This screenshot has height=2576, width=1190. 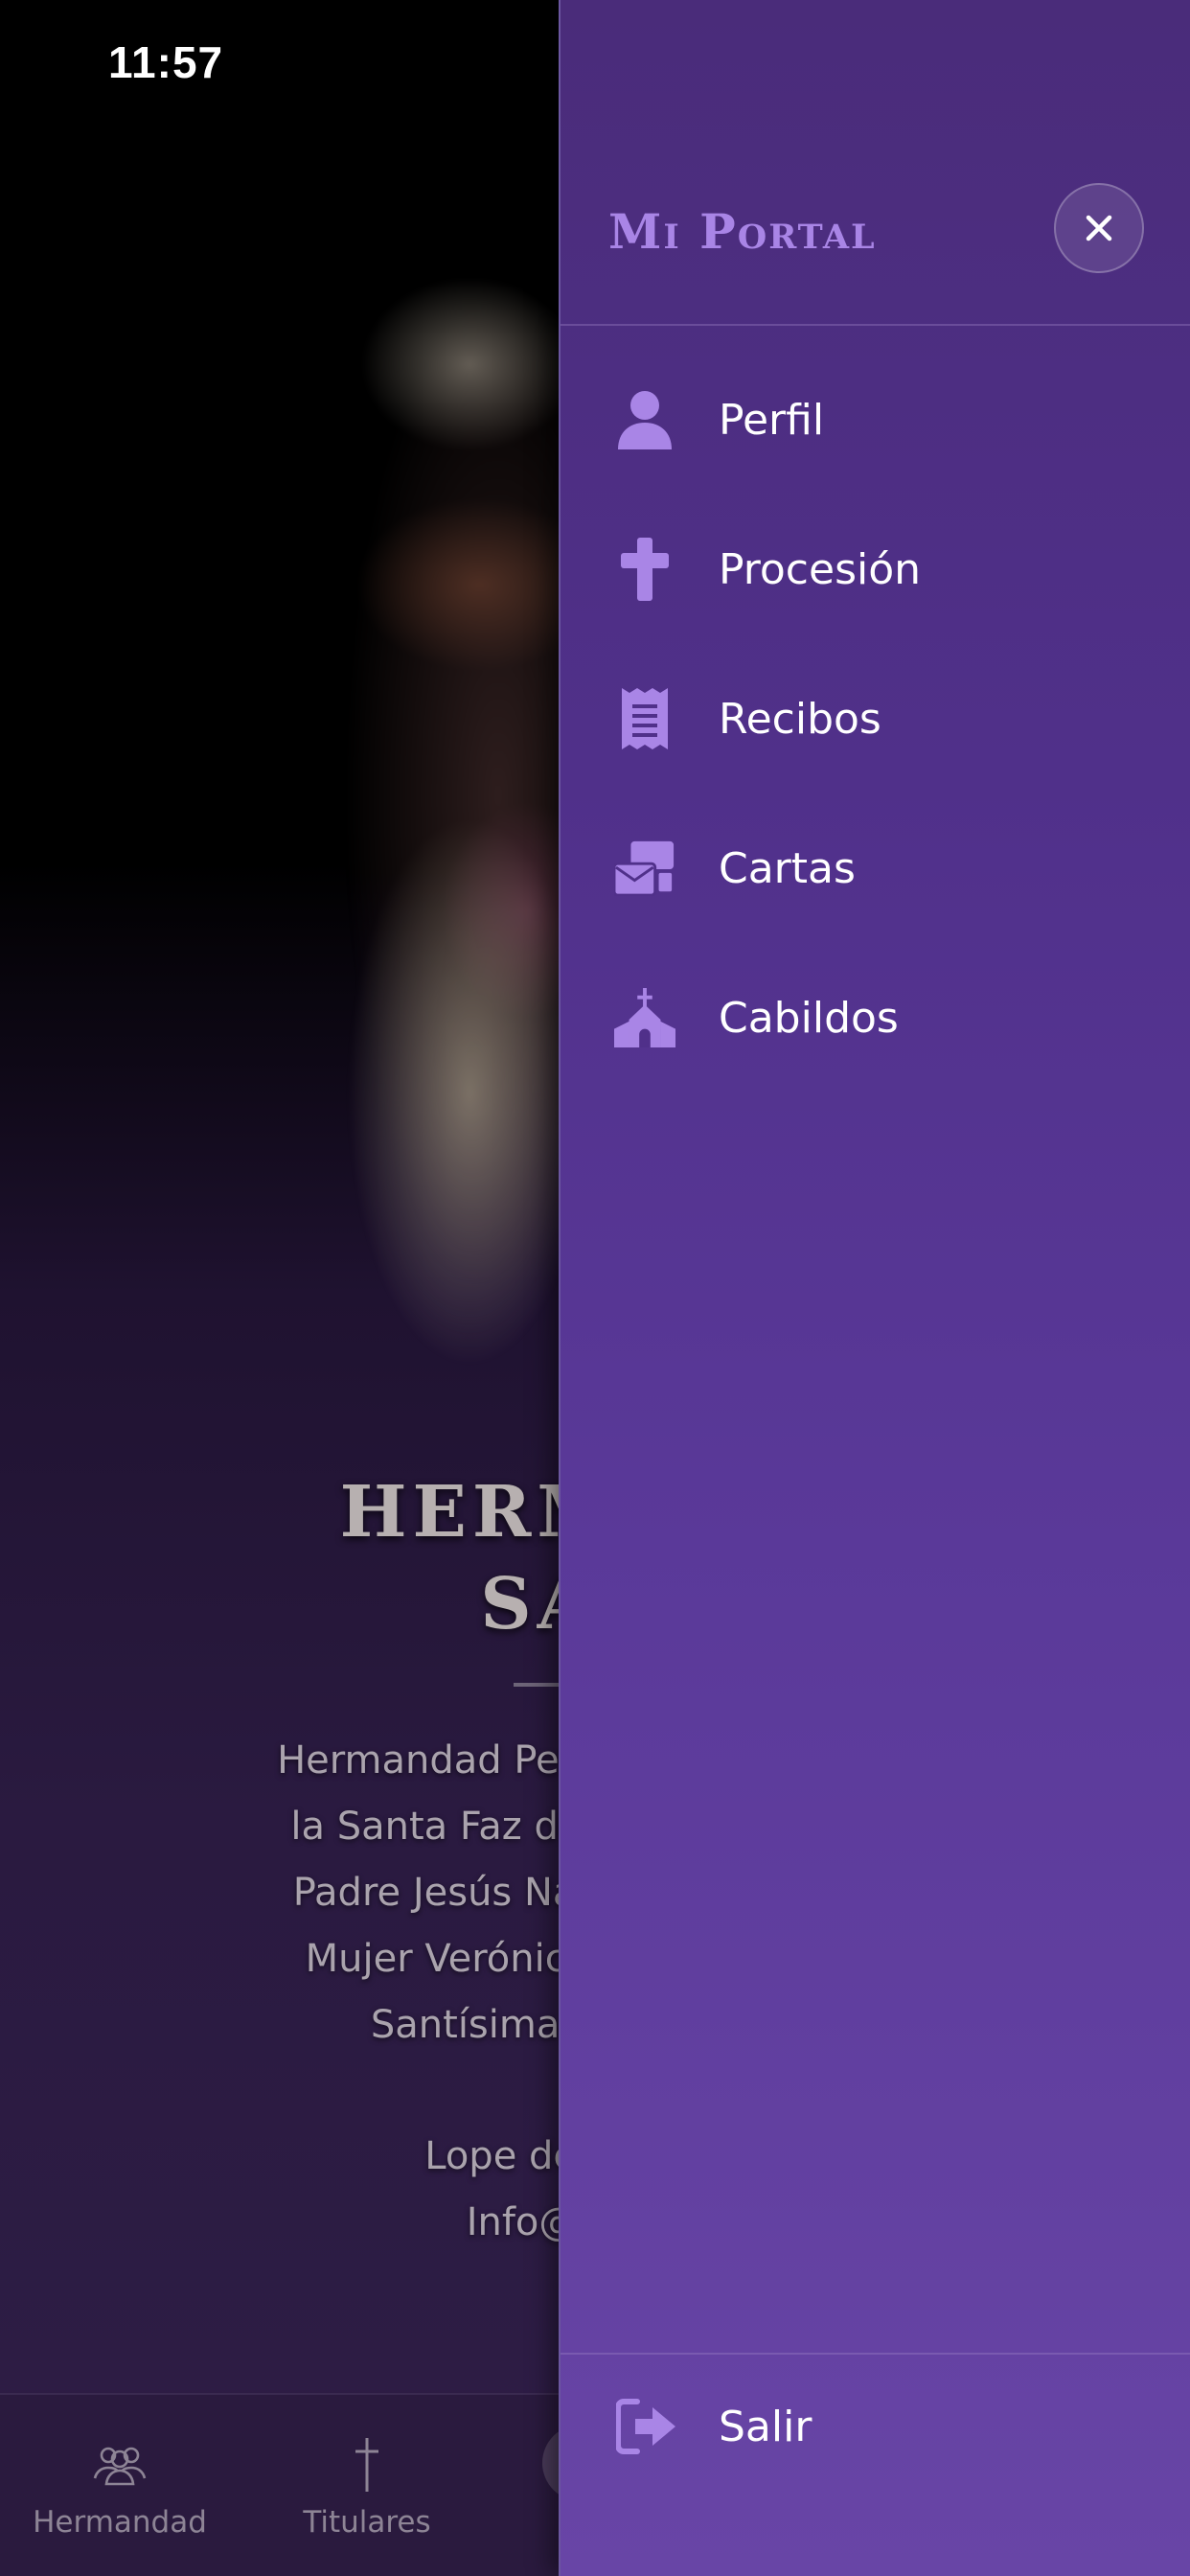 What do you see at coordinates (875, 868) in the screenshot?
I see `menu-item-cartas: Cartas` at bounding box center [875, 868].